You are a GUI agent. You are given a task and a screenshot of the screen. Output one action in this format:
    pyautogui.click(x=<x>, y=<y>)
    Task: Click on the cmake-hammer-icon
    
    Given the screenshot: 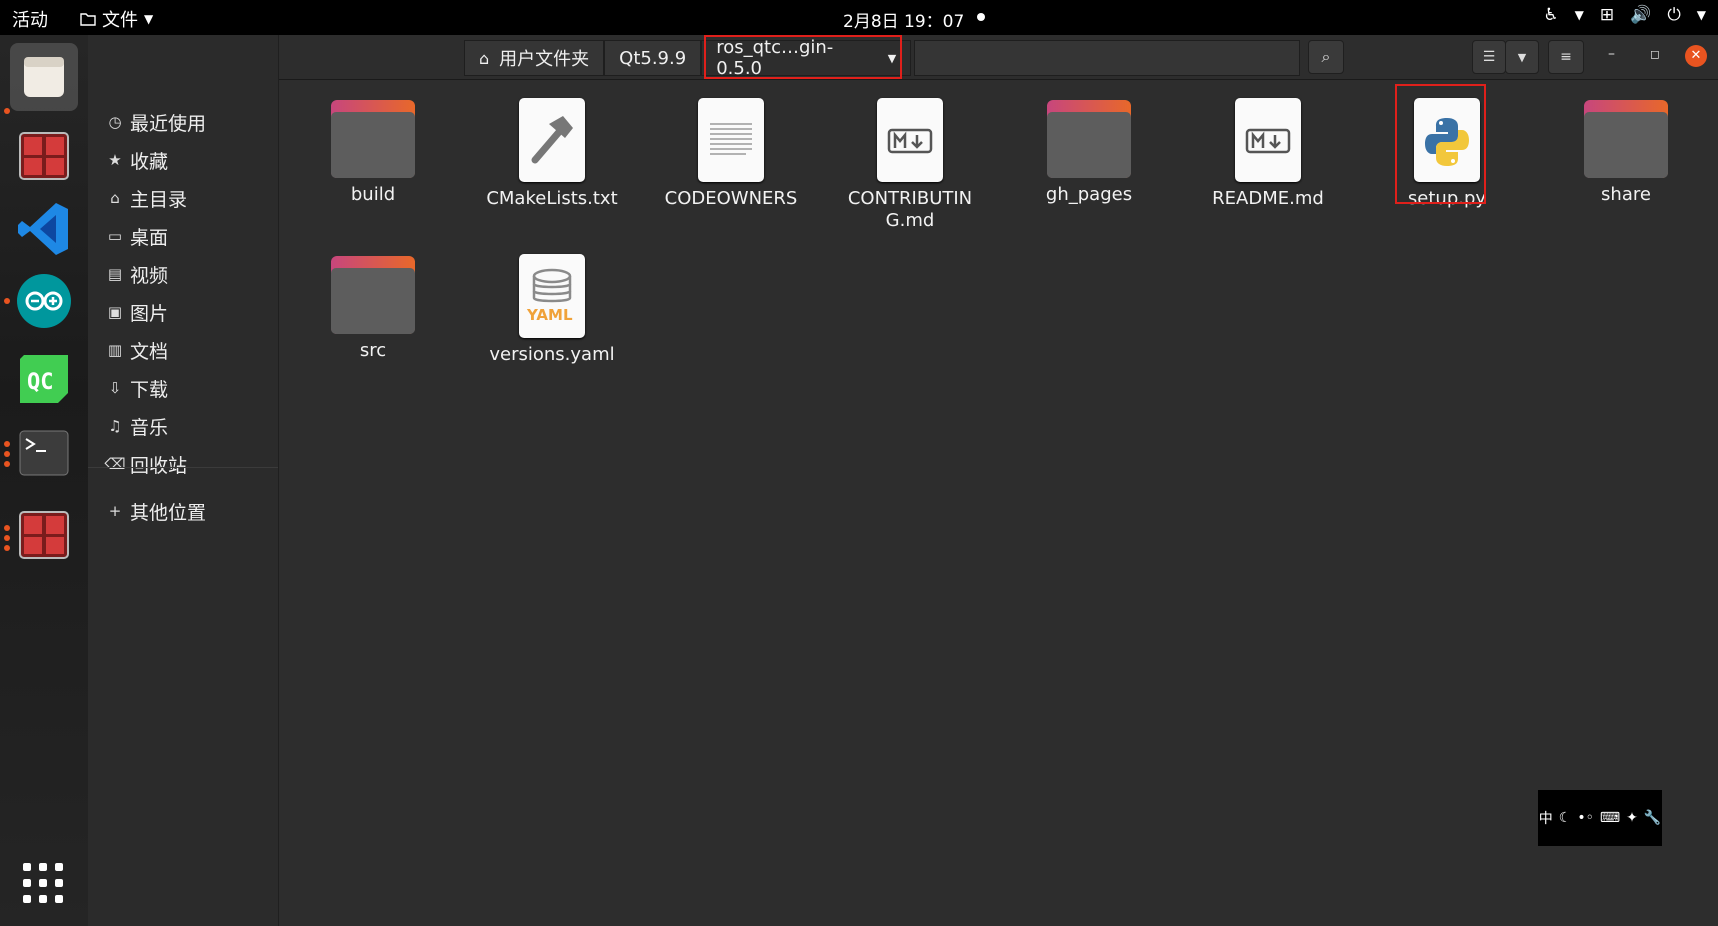 What is the action you would take?
    pyautogui.click(x=552, y=140)
    